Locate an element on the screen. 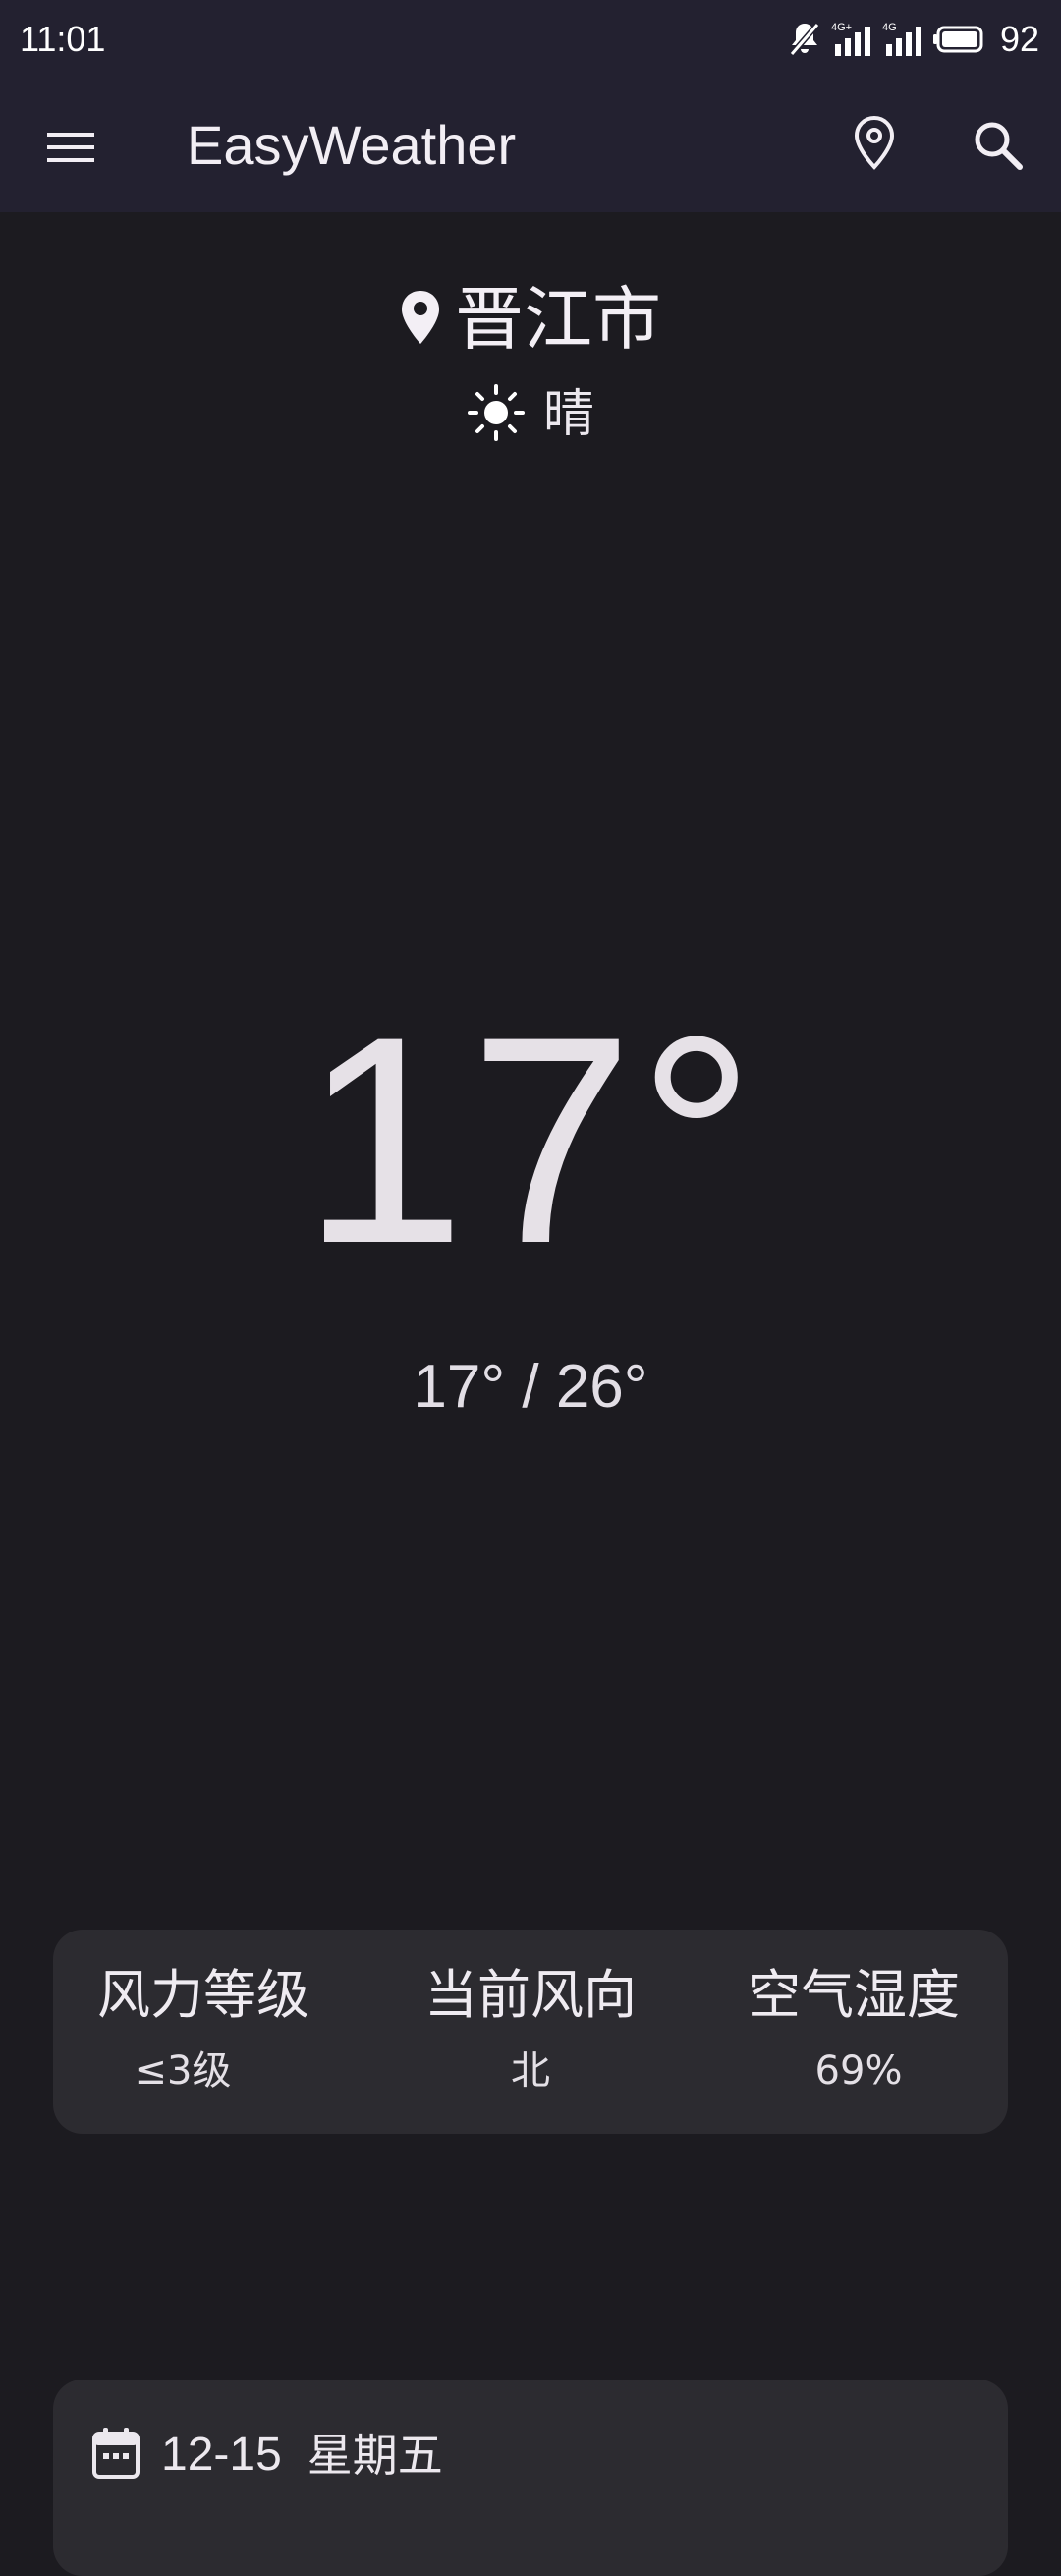 The height and width of the screenshot is (2576, 1061). temperature-range: 17° / 26° is located at coordinates (530, 1387).